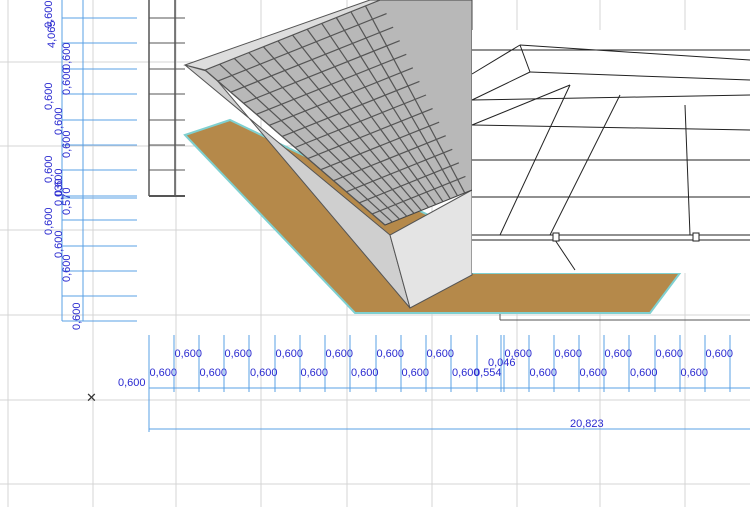 The width and height of the screenshot is (750, 507). Describe the element at coordinates (587, 424) in the screenshot. I see `total-dimension-label: 20,823` at that location.